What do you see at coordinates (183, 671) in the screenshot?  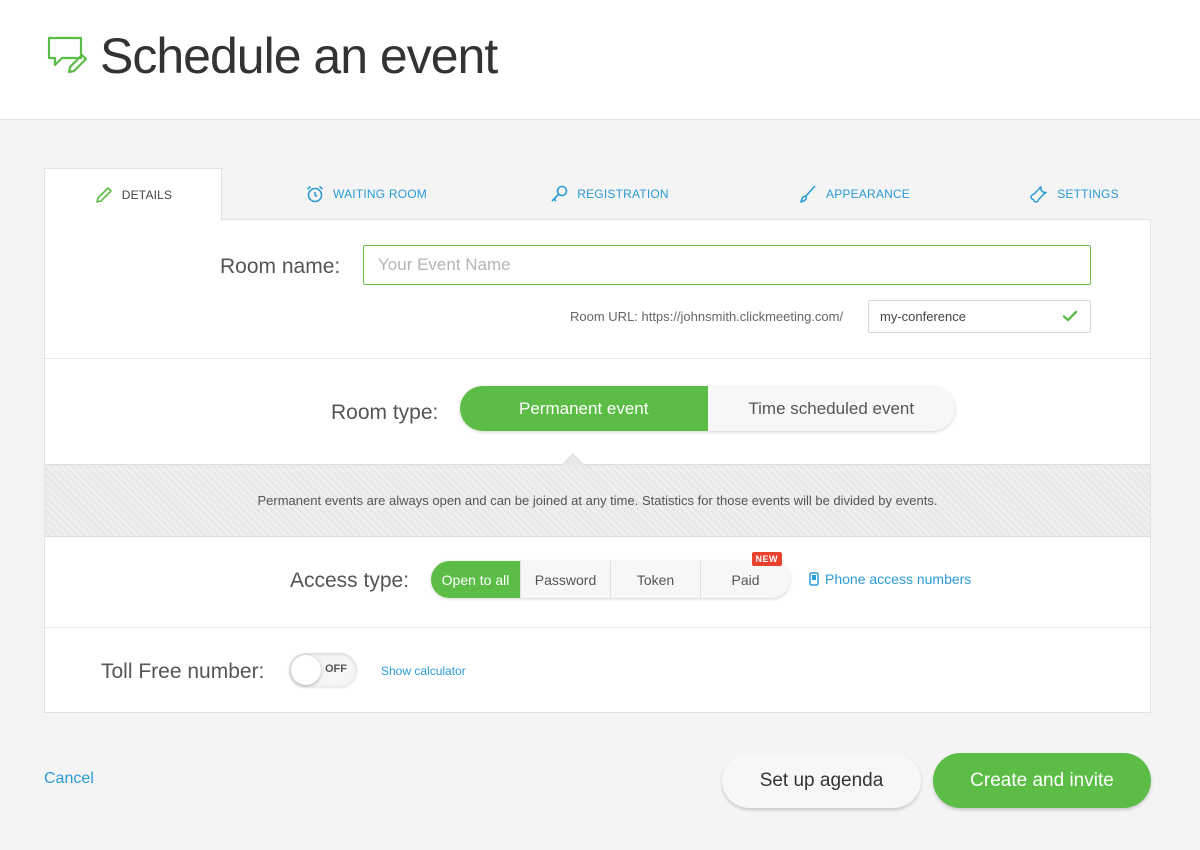 I see `toll-free-label: Toll Free number:` at bounding box center [183, 671].